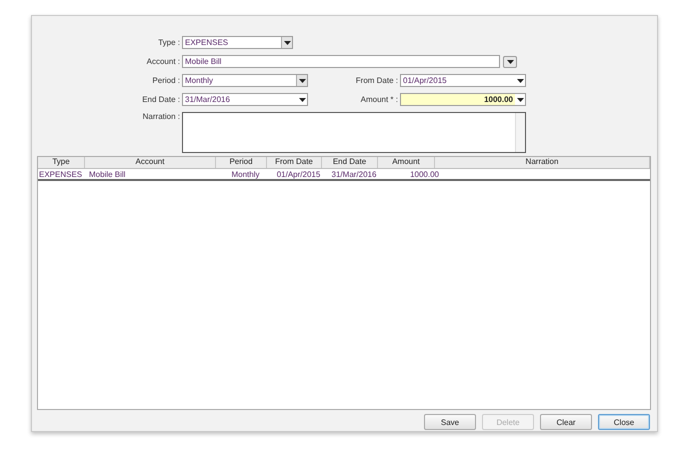 The height and width of the screenshot is (453, 687). I want to click on table-cell-text: 1000.00, so click(424, 174).